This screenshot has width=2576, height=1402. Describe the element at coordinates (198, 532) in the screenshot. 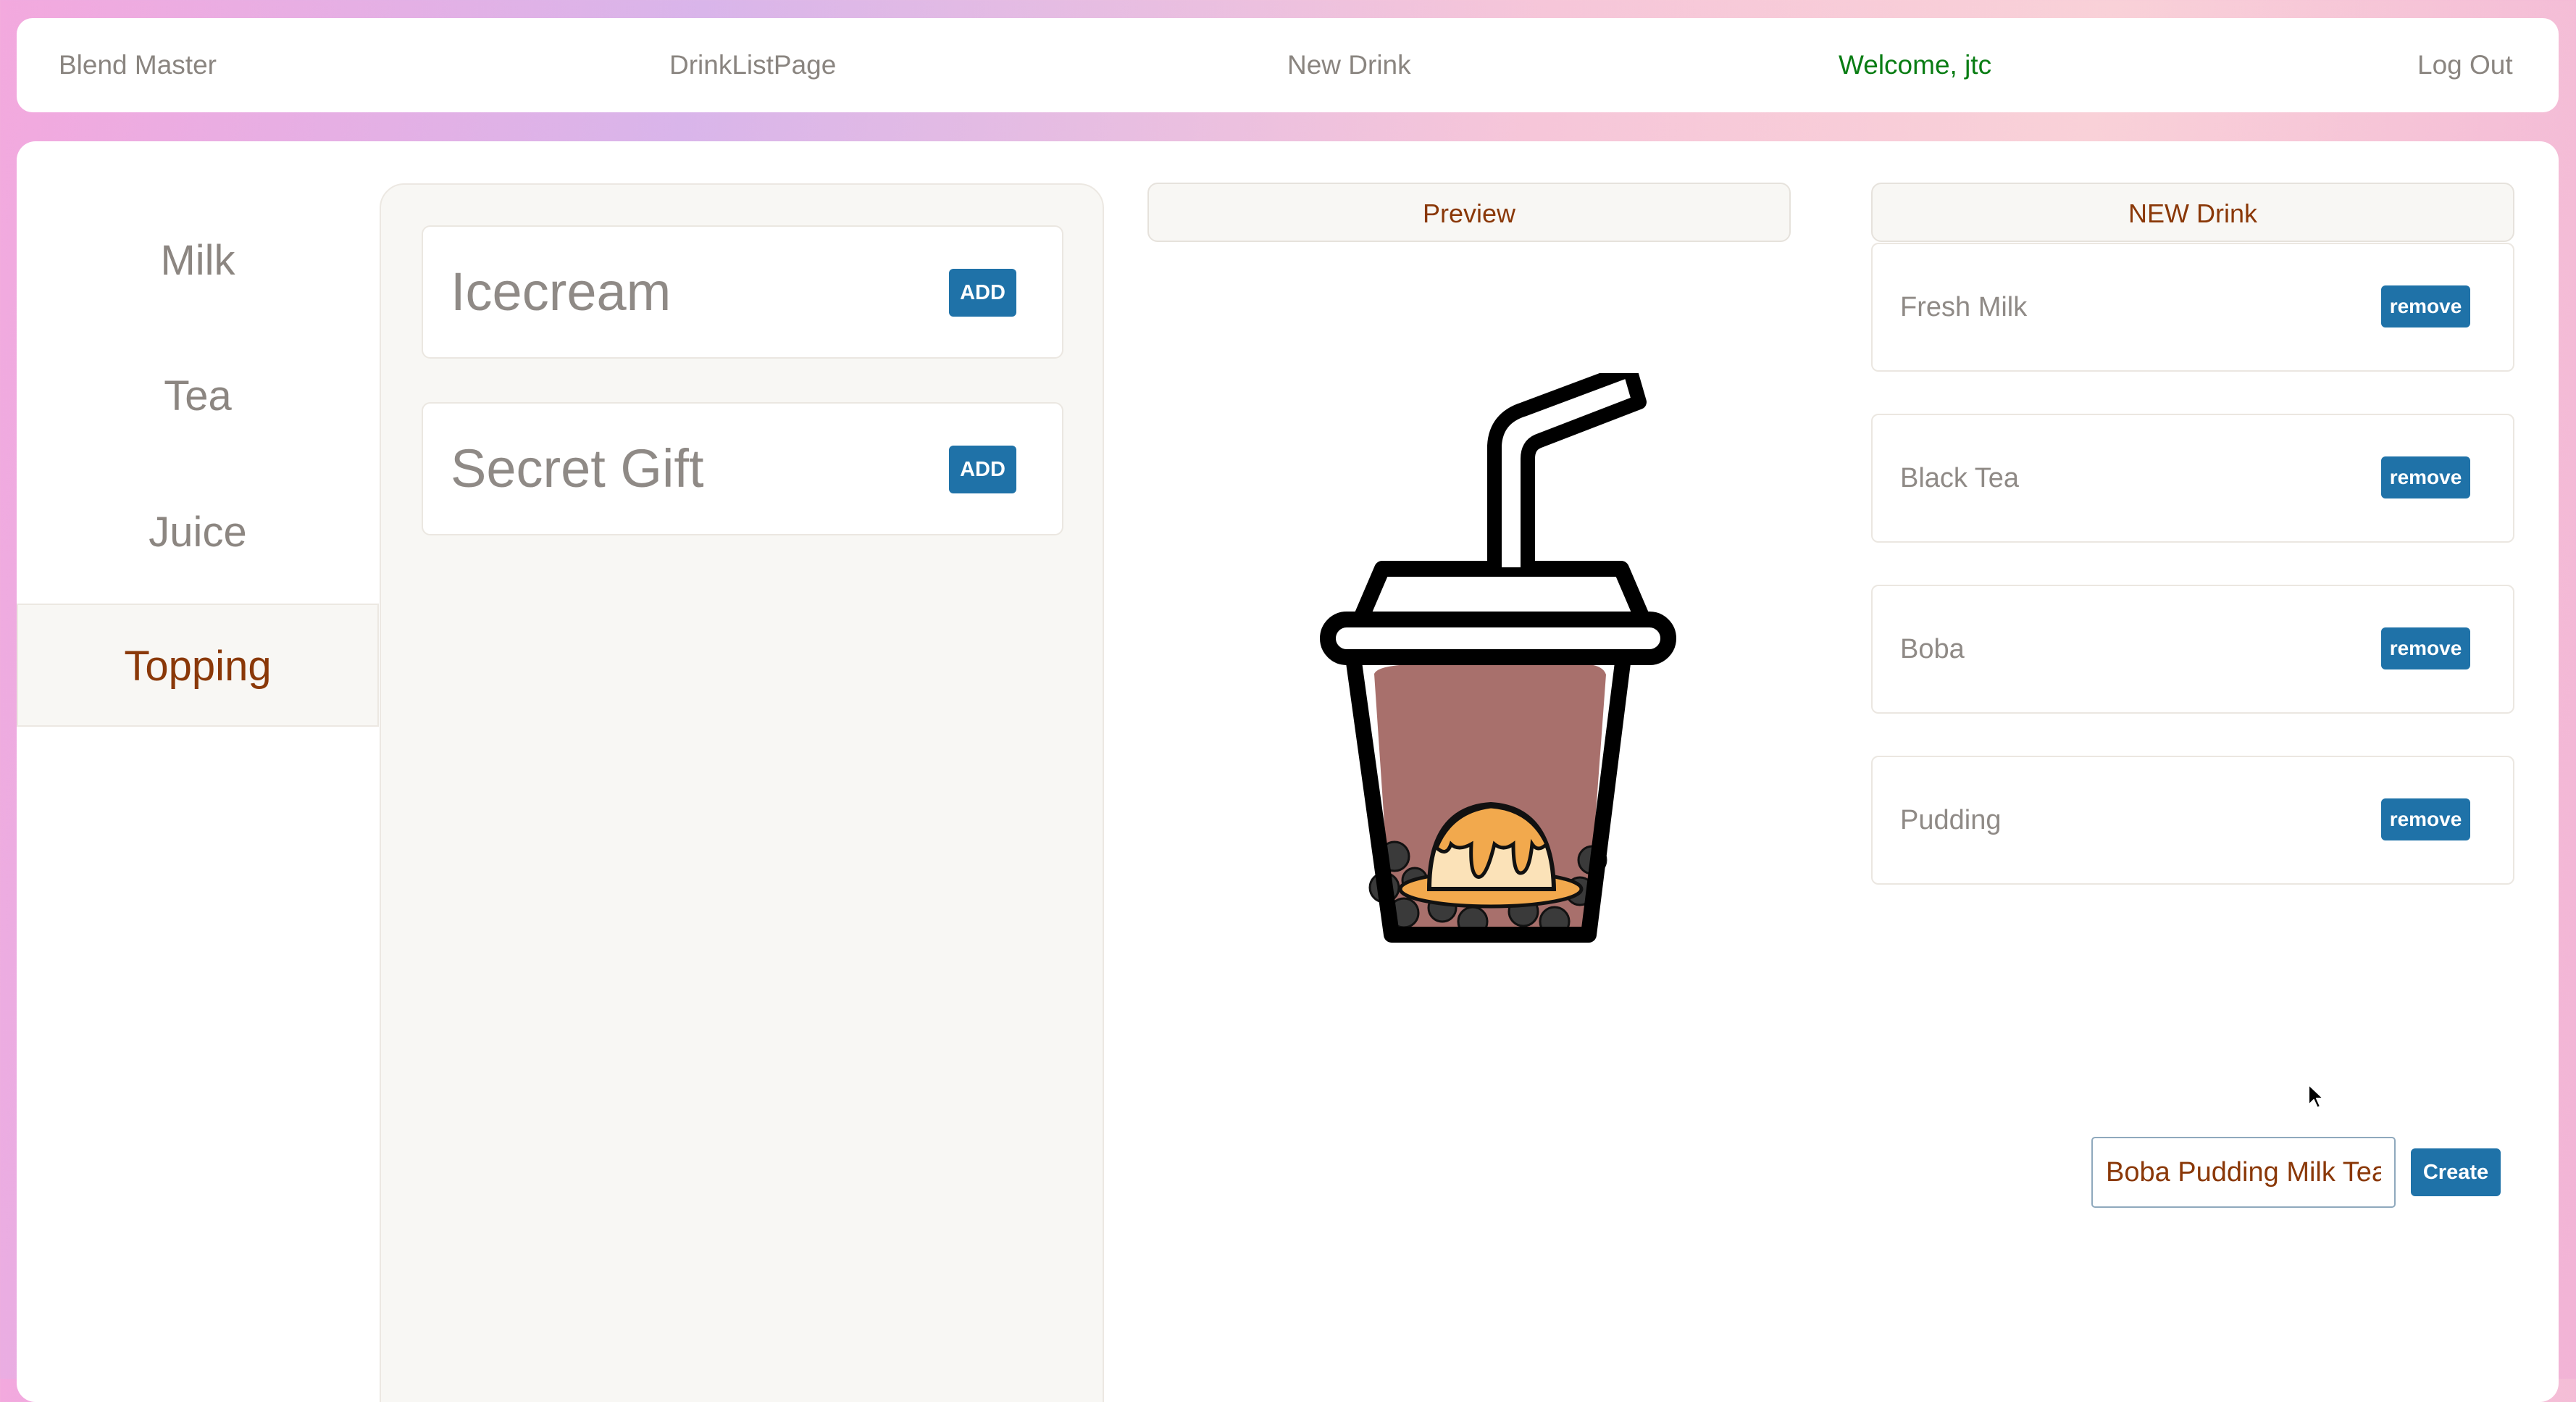

I see `category-juice: Juice` at that location.